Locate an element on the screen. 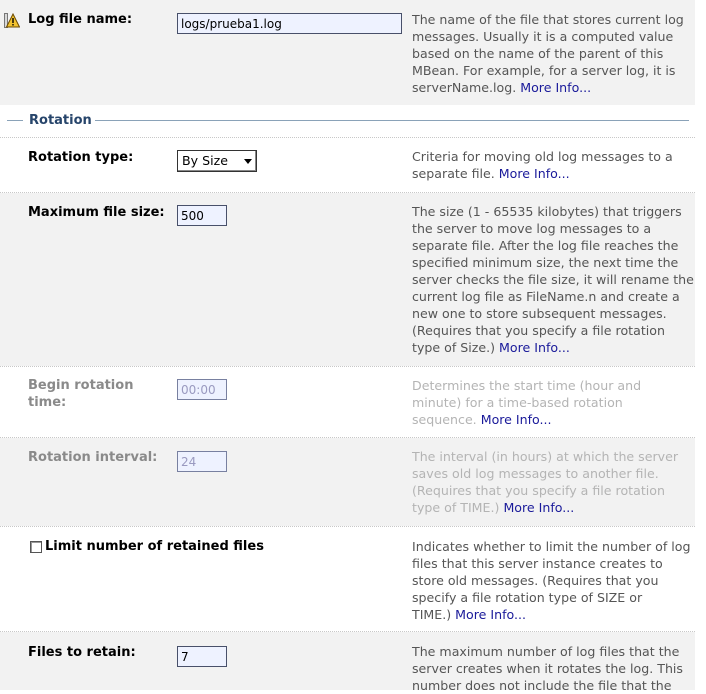 Image resolution: width=706 pixels, height=694 pixels. files-to-retain-input is located at coordinates (202, 656).